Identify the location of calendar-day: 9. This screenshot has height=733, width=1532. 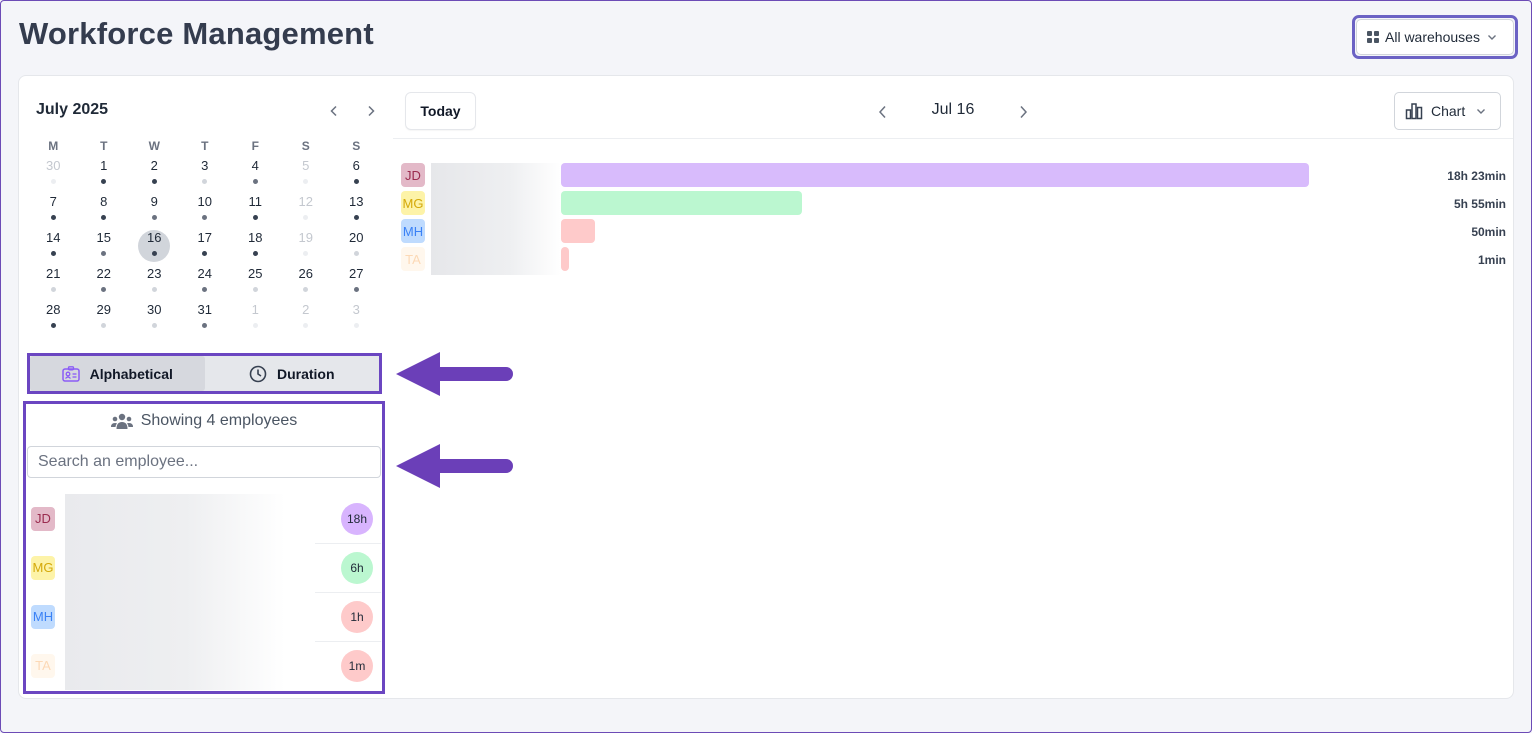
(154, 210).